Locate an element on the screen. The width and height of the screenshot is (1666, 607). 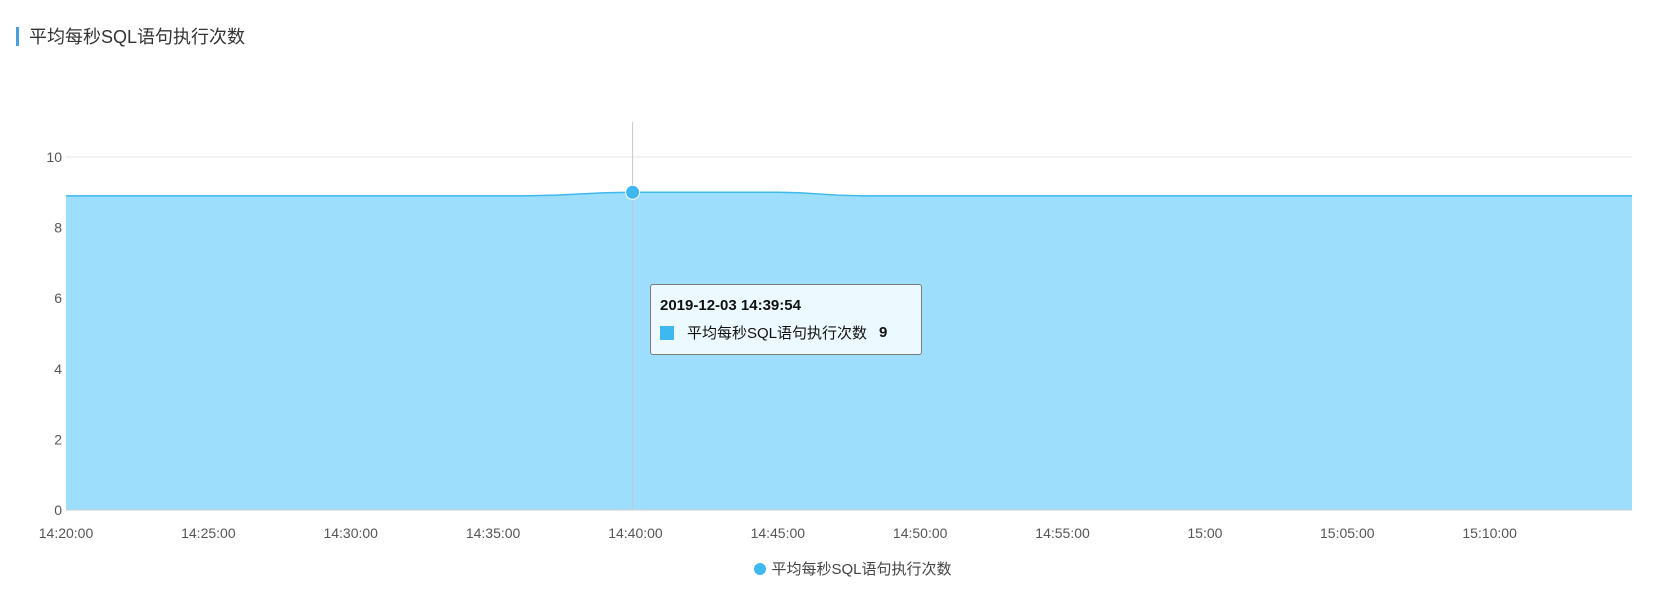
x-tick-label: 14:30:00 is located at coordinates (350, 533).